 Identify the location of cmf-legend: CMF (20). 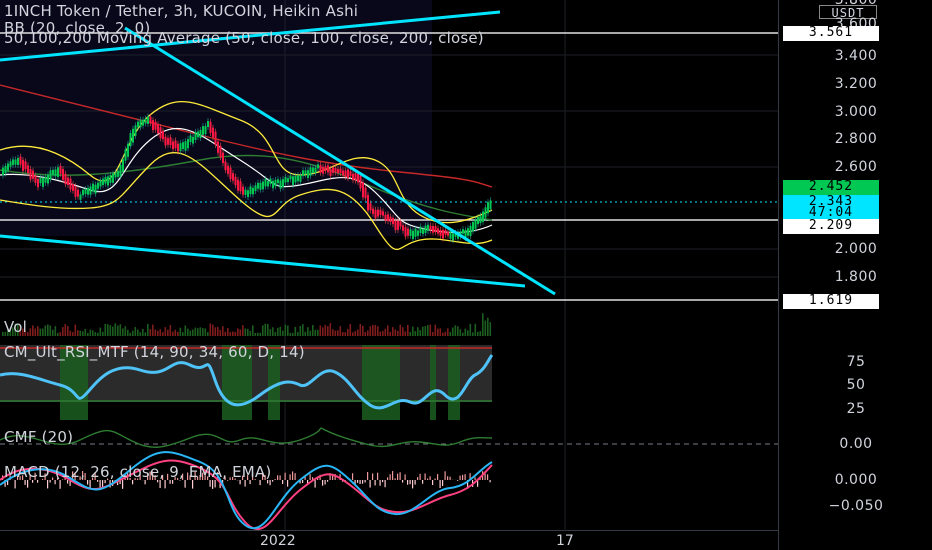
(38, 437).